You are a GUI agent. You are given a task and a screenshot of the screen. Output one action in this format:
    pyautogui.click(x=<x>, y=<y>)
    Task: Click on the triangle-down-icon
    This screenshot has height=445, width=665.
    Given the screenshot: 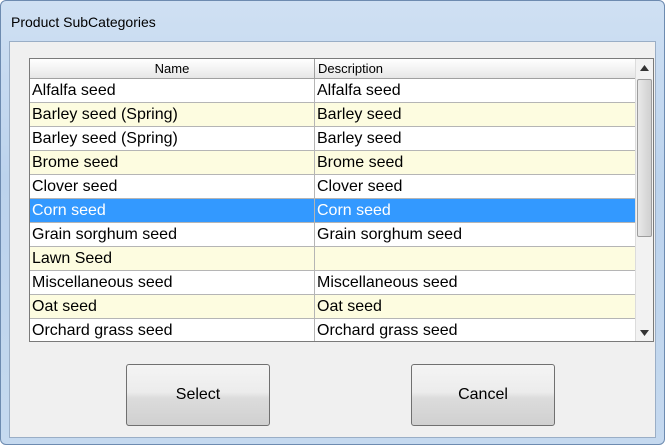 What is the action you would take?
    pyautogui.click(x=644, y=332)
    